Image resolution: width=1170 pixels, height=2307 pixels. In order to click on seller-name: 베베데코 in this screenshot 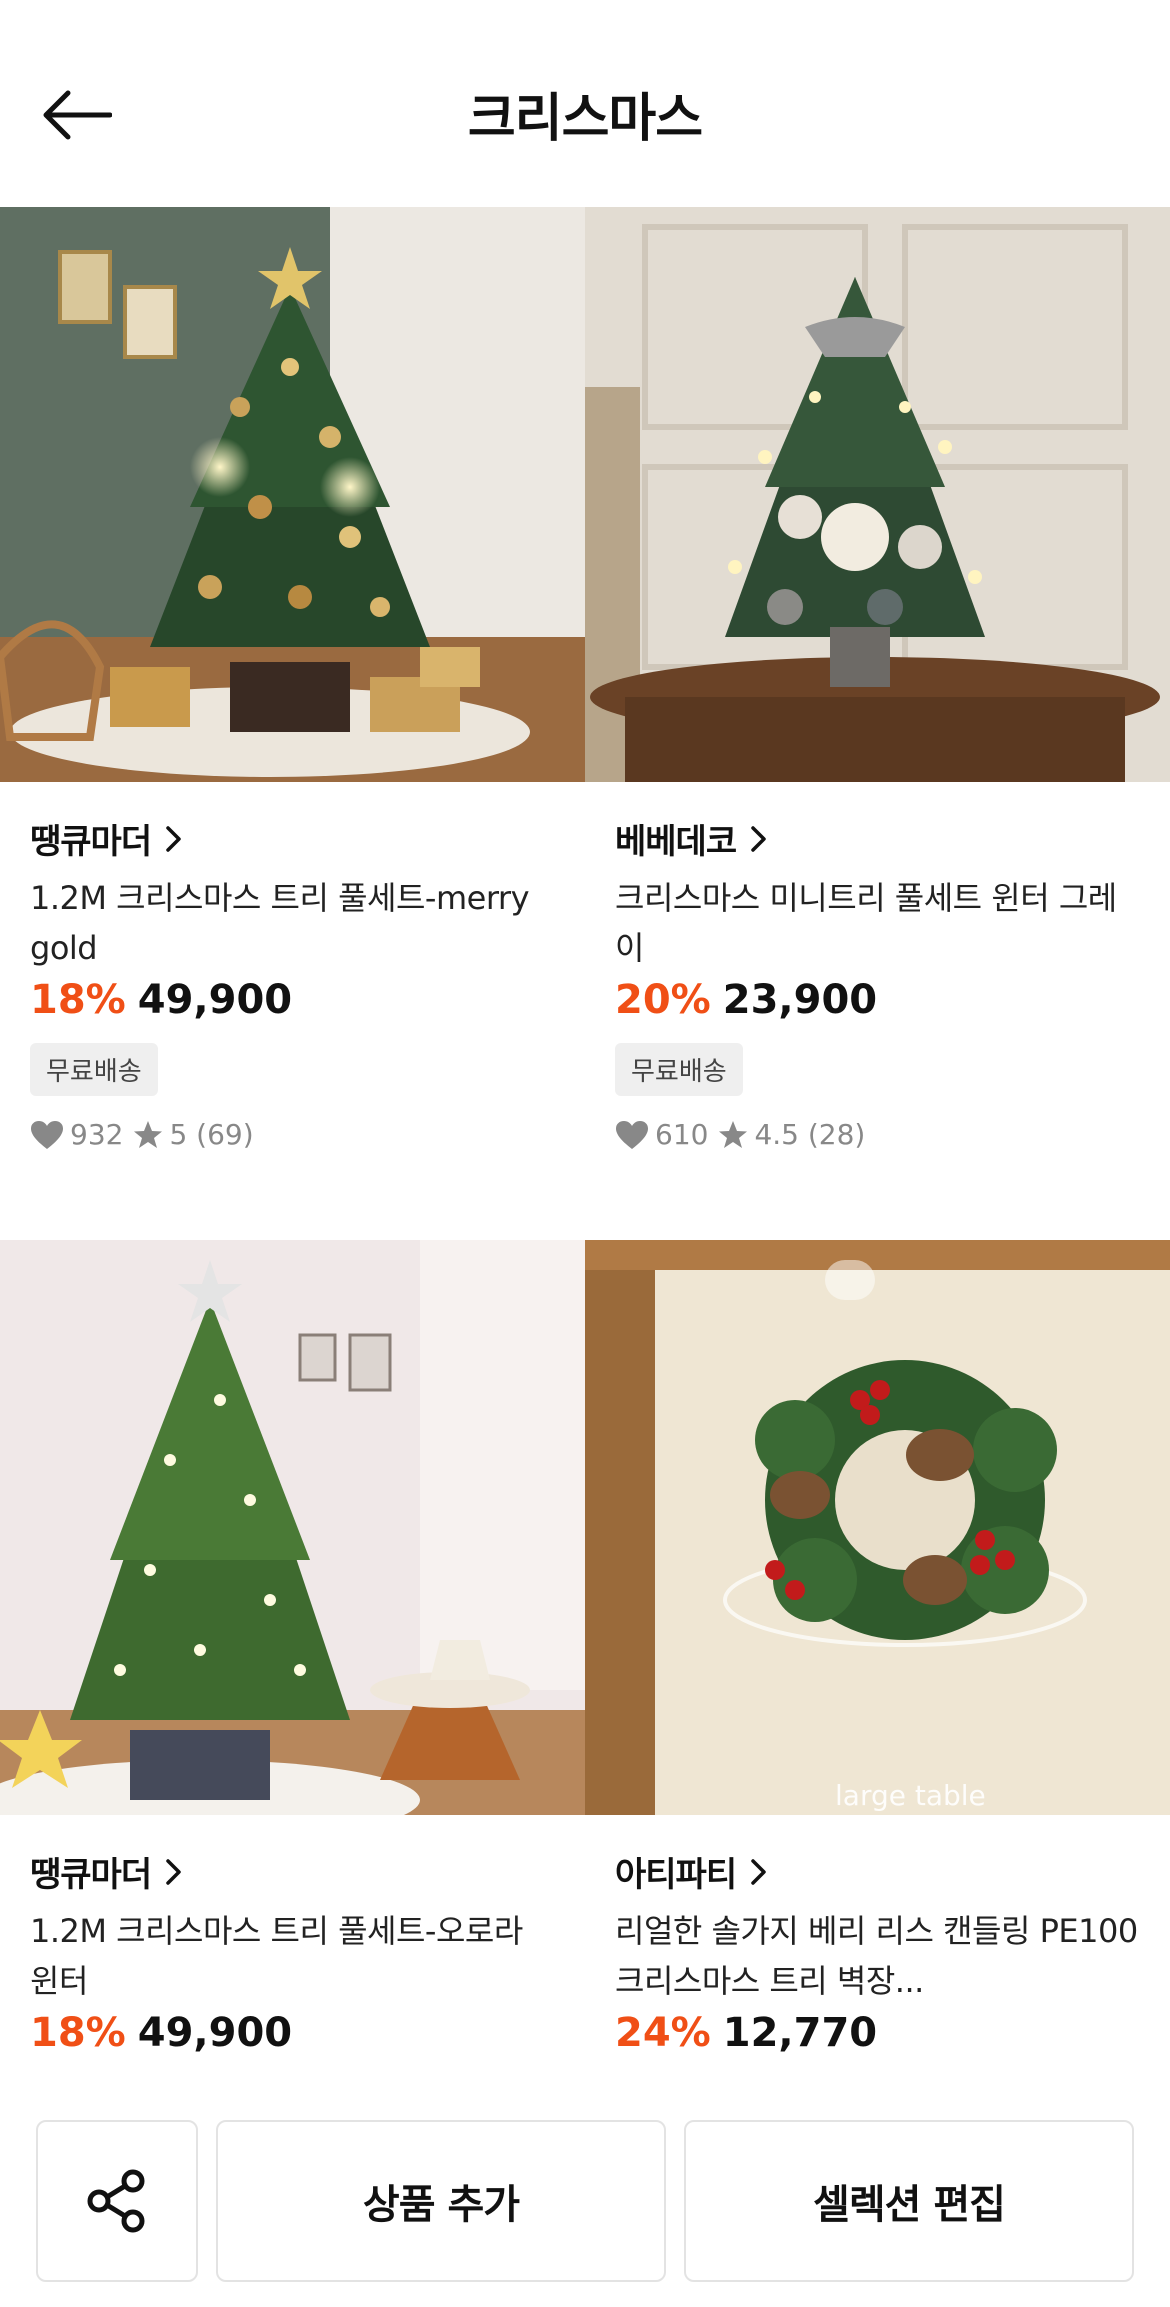, I will do `click(676, 842)`.